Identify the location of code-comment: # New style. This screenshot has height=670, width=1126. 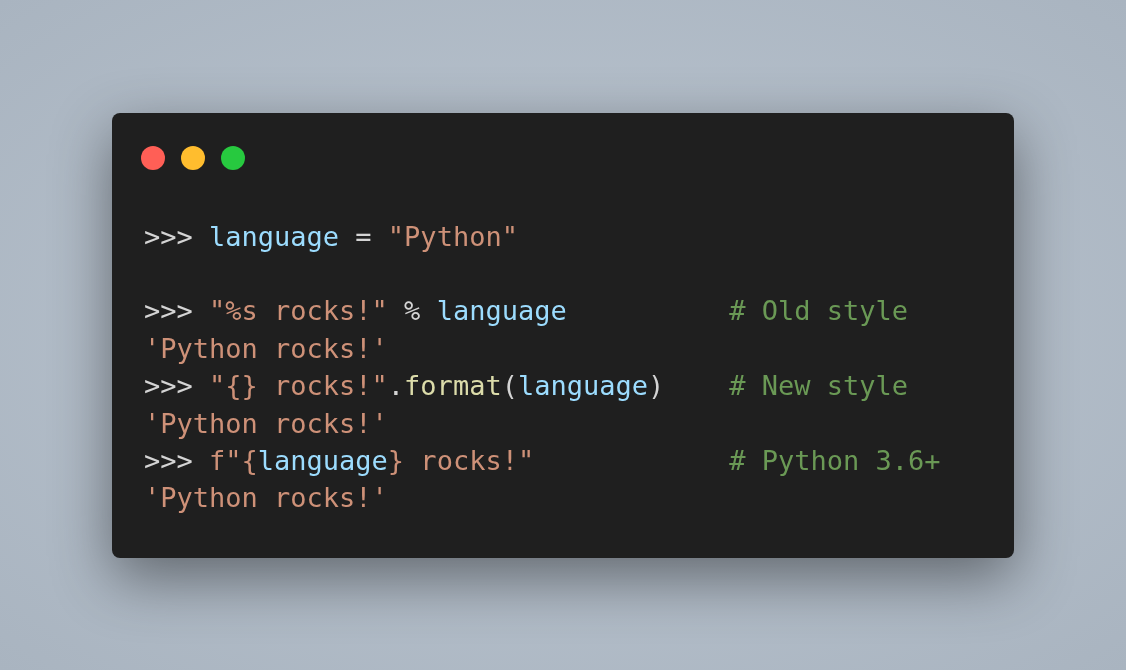
(818, 386).